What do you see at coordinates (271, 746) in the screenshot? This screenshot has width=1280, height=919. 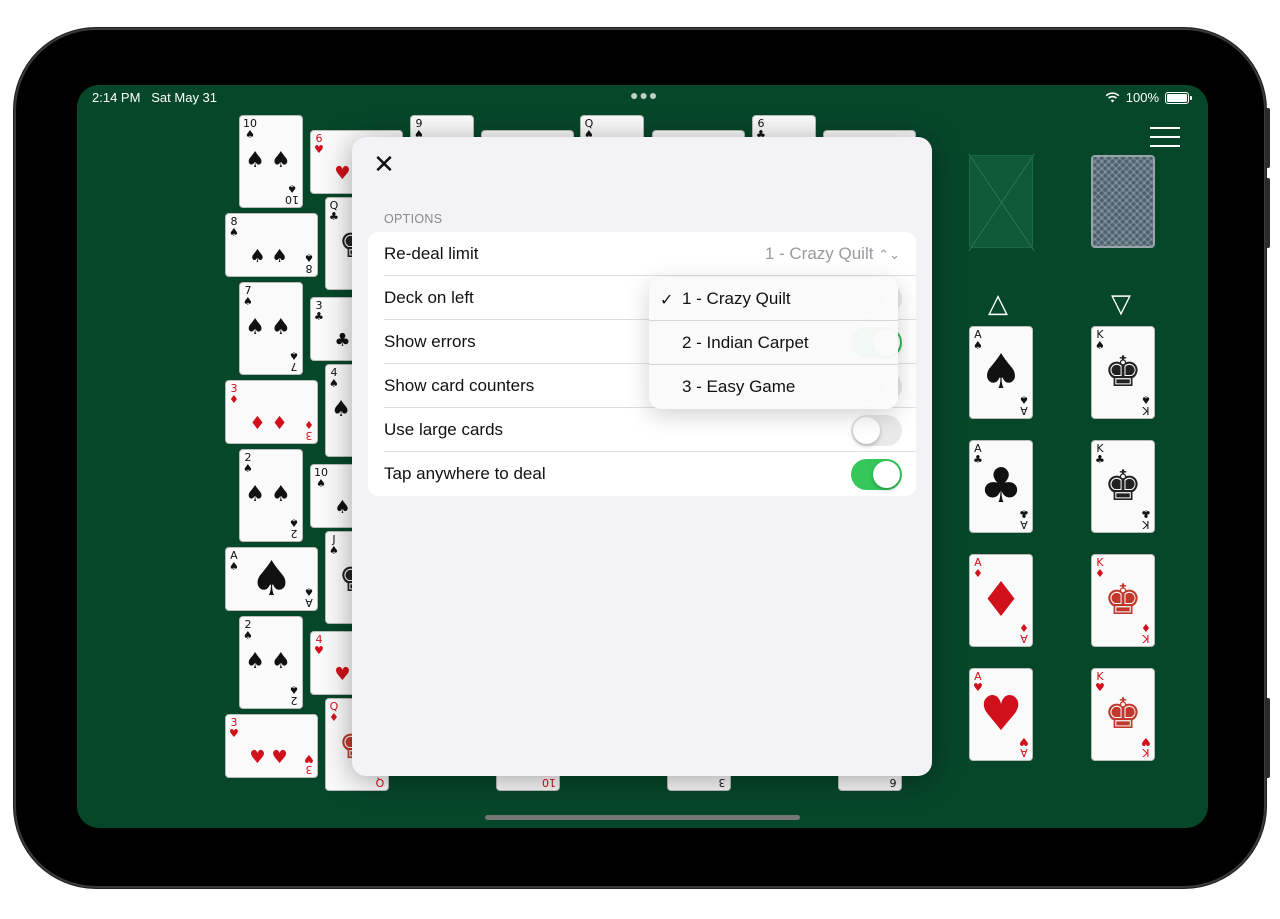 I see `playing-card: 3 ♥ 3 ♥ ♥♥` at bounding box center [271, 746].